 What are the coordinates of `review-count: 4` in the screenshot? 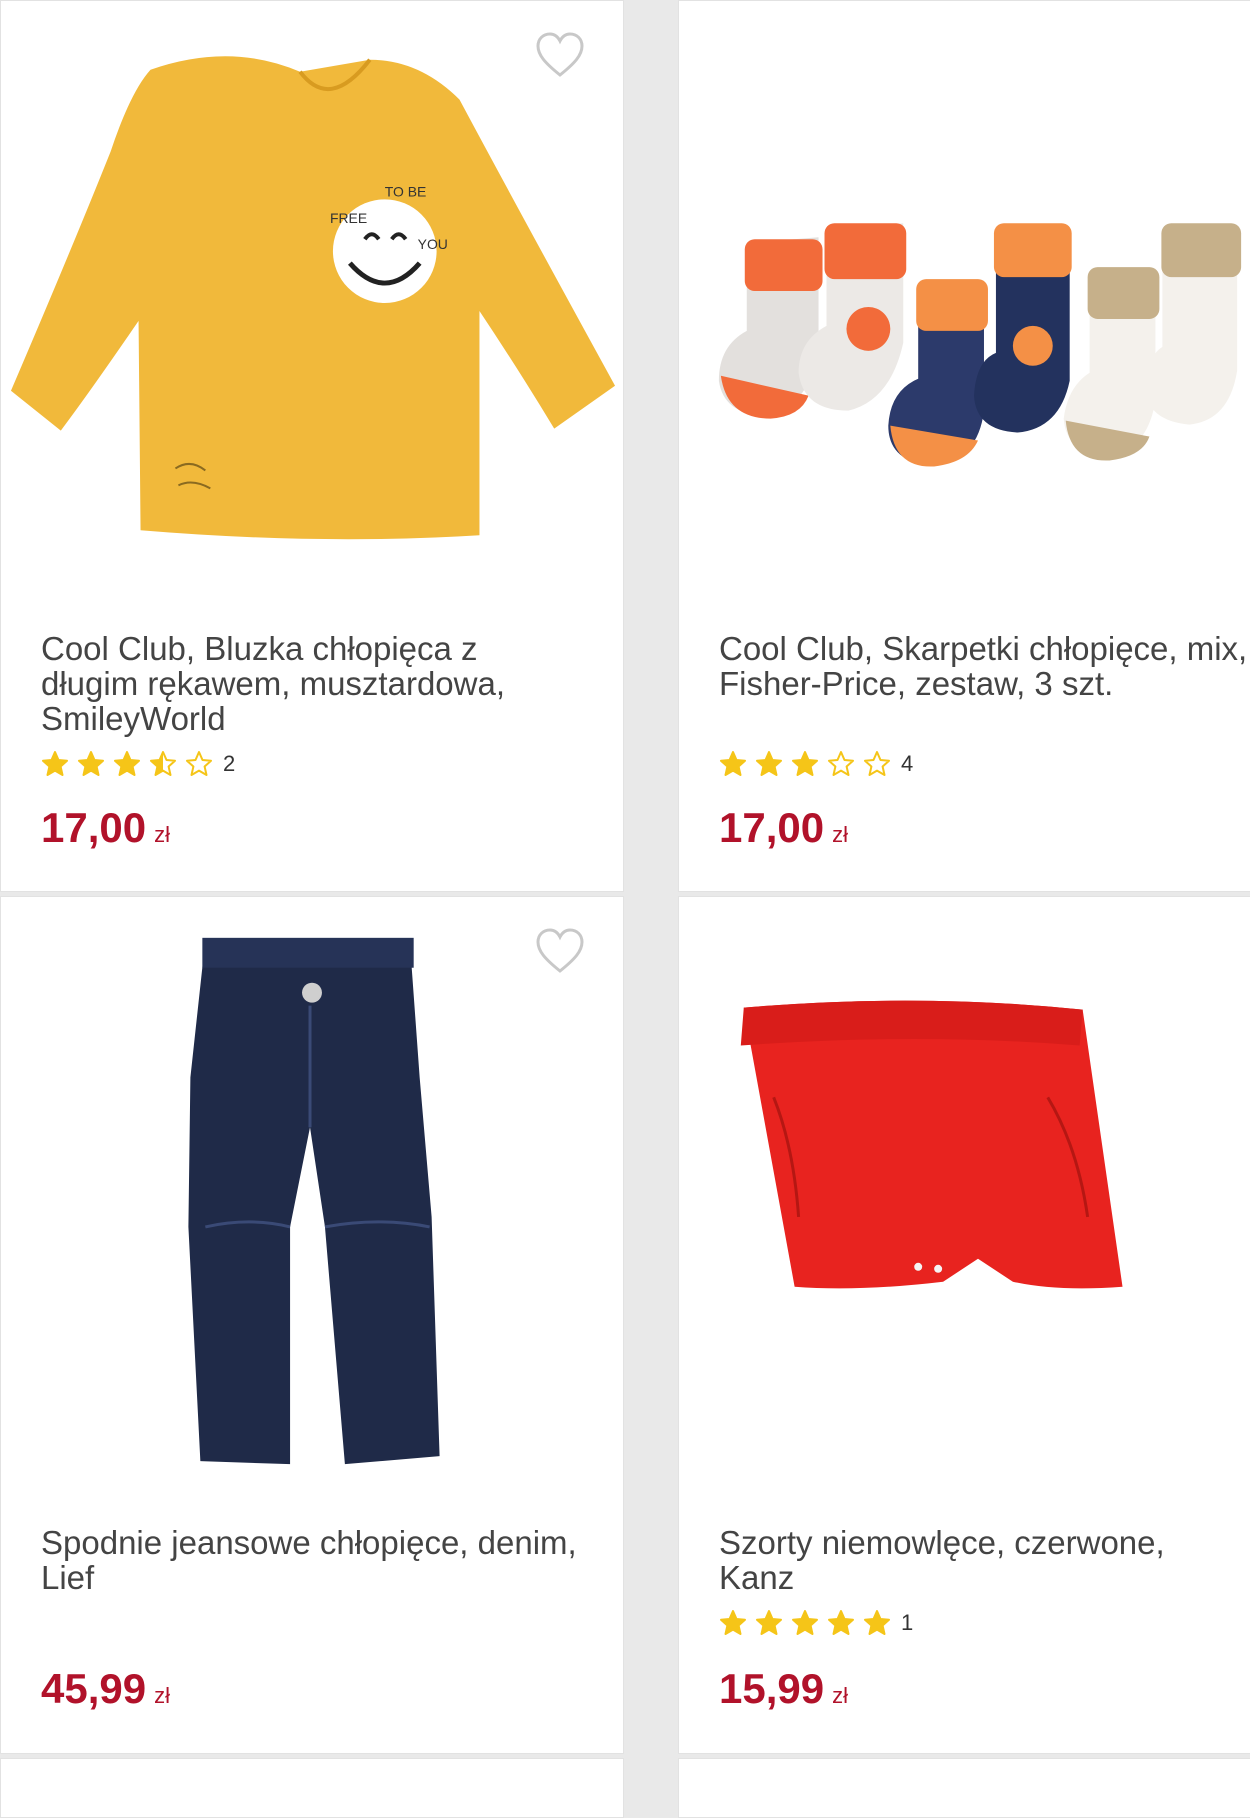 It's located at (907, 763).